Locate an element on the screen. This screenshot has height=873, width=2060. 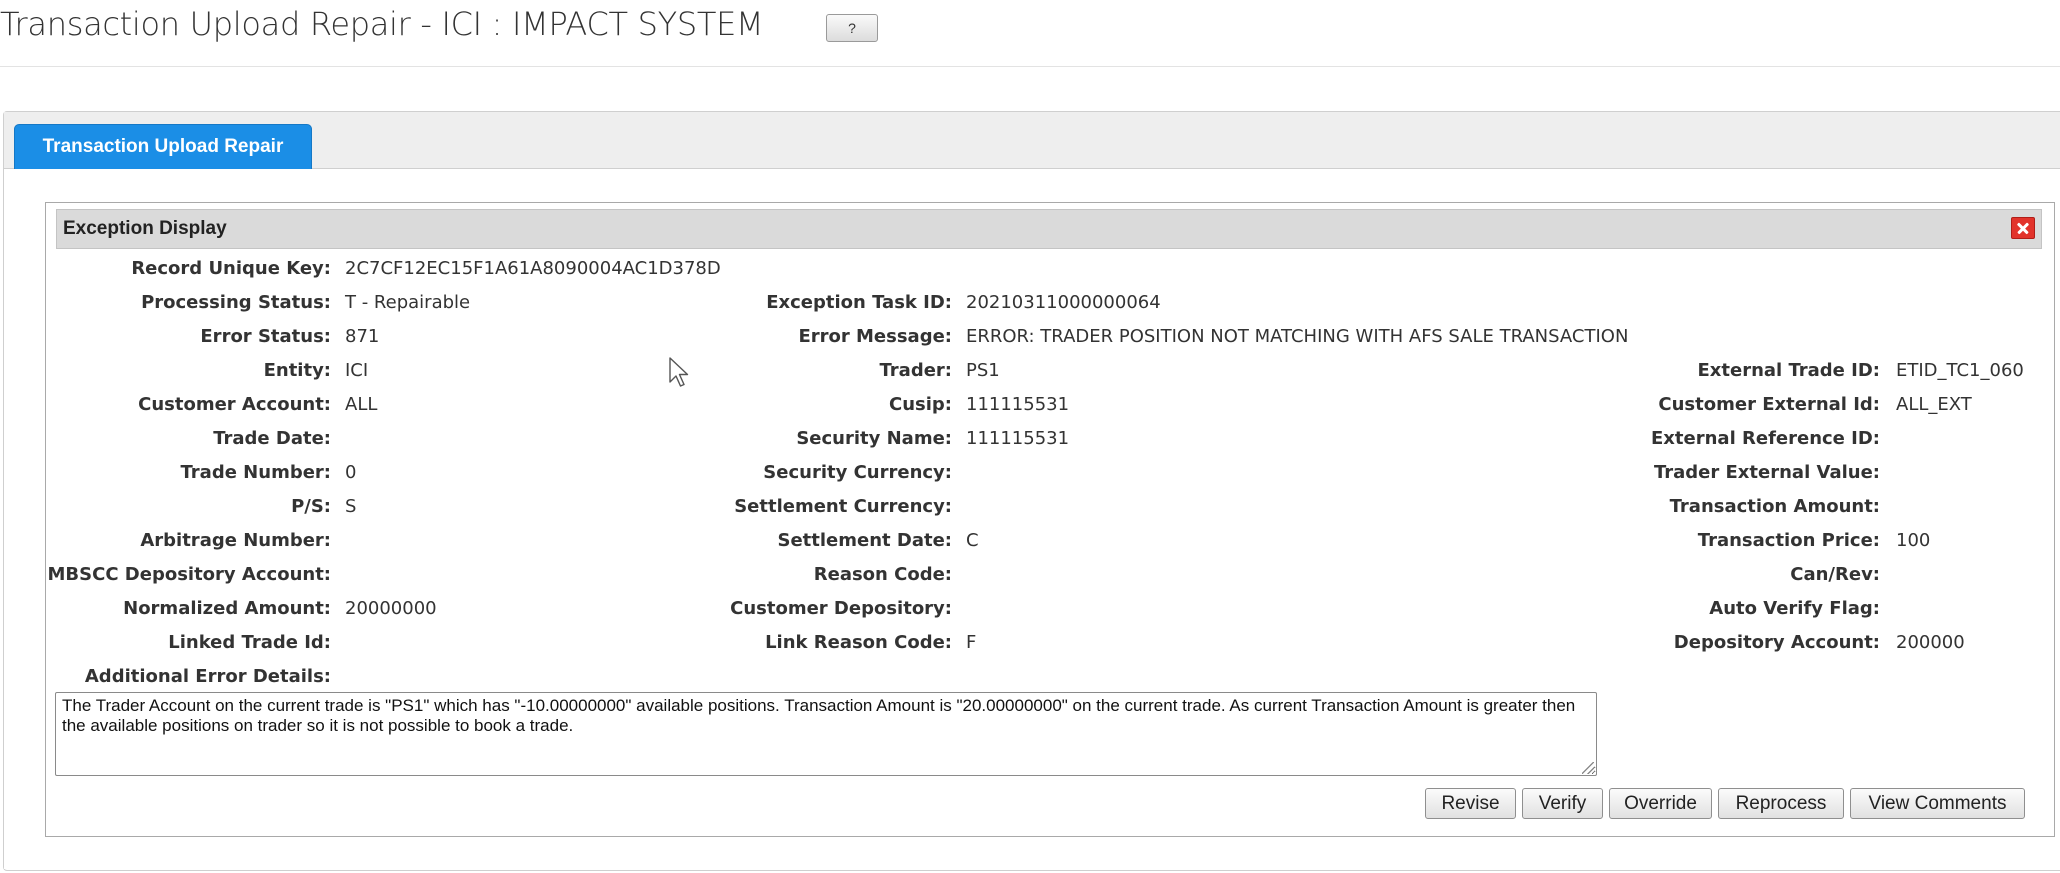
value-settlement-date: C is located at coordinates (972, 540).